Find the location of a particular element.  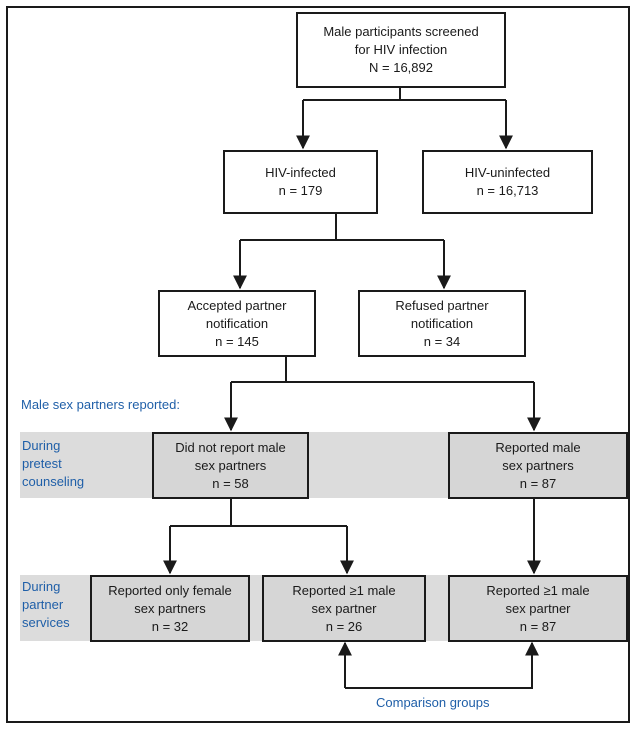

node-text: Refused partner is located at coordinates (442, 305).